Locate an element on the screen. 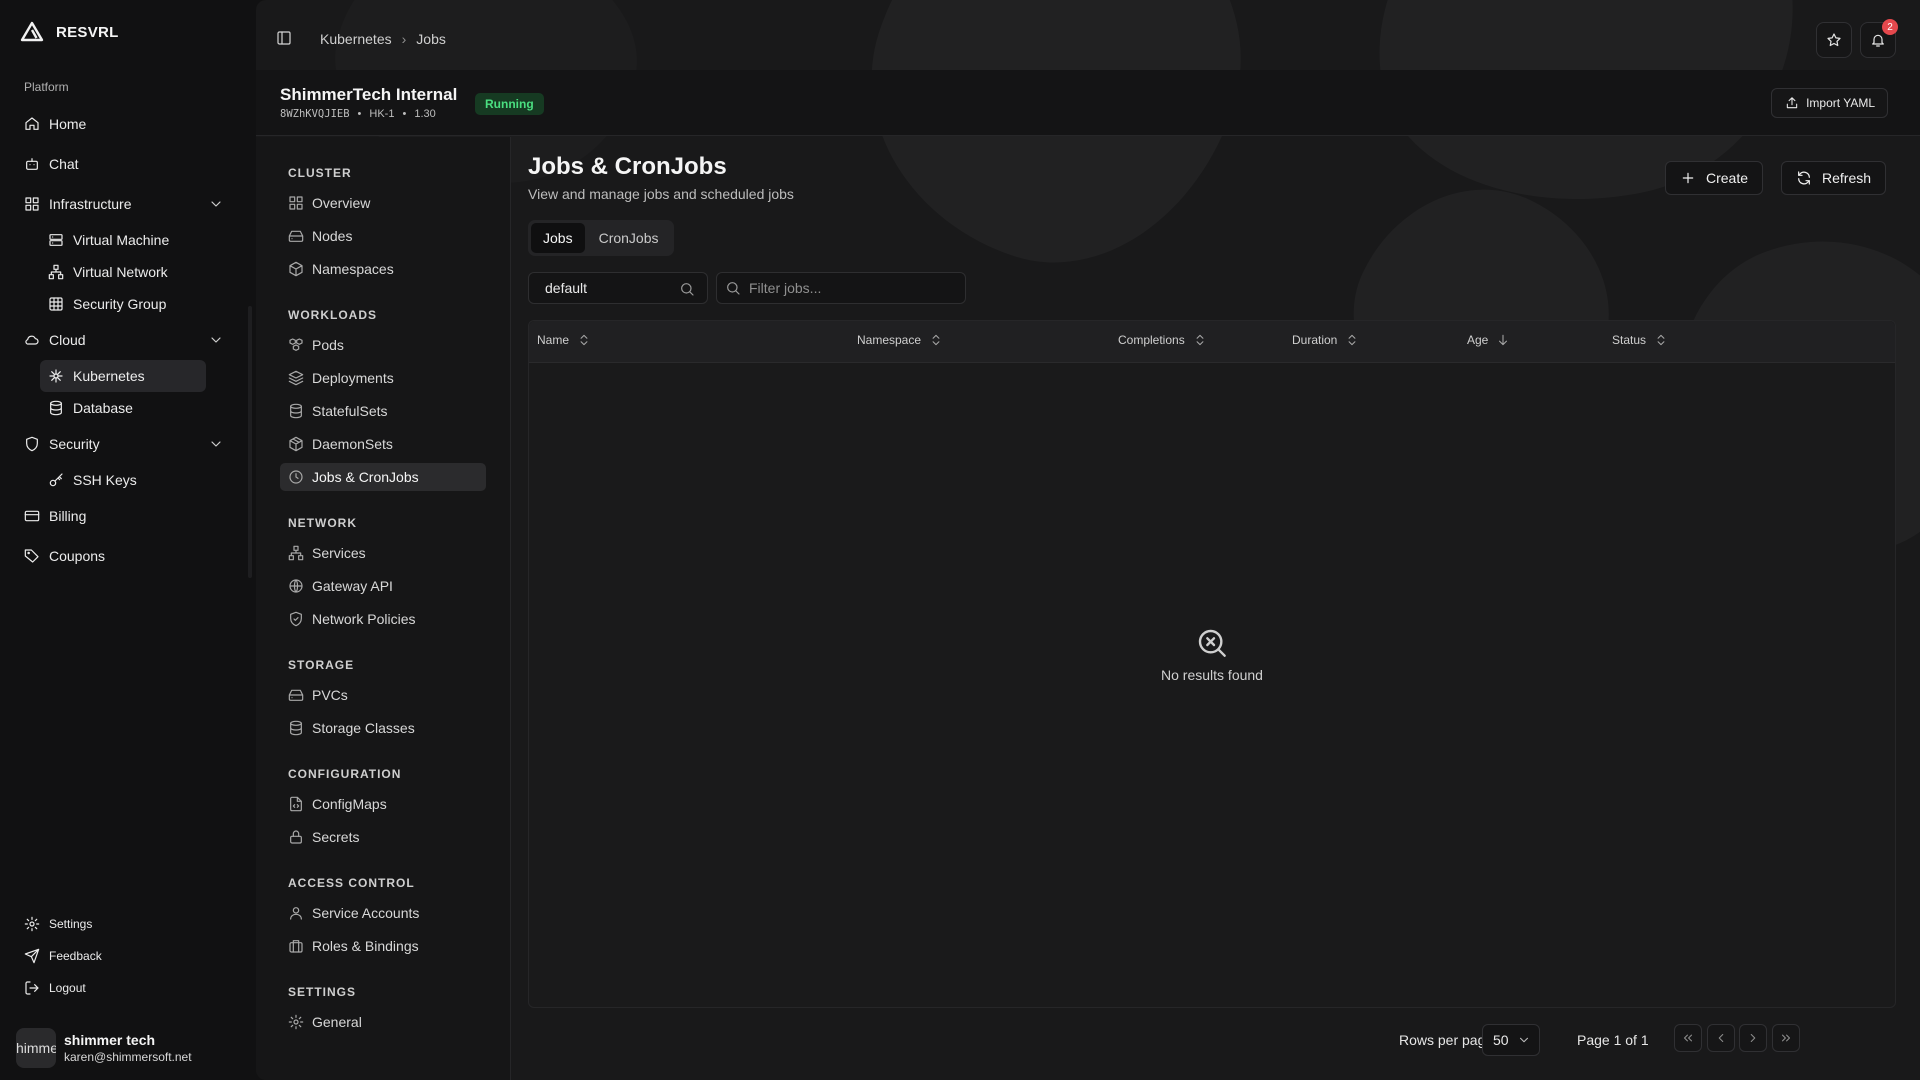 Image resolution: width=1920 pixels, height=1080 pixels. sidebar-item-database: Database is located at coordinates (123, 408).